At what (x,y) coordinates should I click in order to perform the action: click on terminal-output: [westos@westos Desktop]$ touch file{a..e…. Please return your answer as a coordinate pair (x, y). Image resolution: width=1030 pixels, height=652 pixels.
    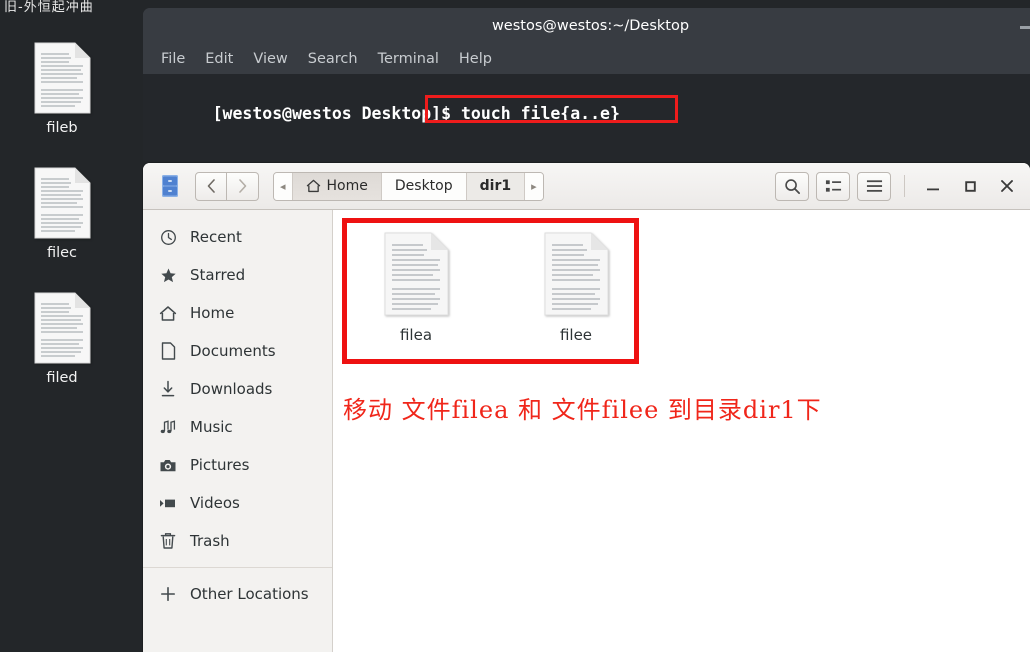
    Looking at the image, I should click on (586, 117).